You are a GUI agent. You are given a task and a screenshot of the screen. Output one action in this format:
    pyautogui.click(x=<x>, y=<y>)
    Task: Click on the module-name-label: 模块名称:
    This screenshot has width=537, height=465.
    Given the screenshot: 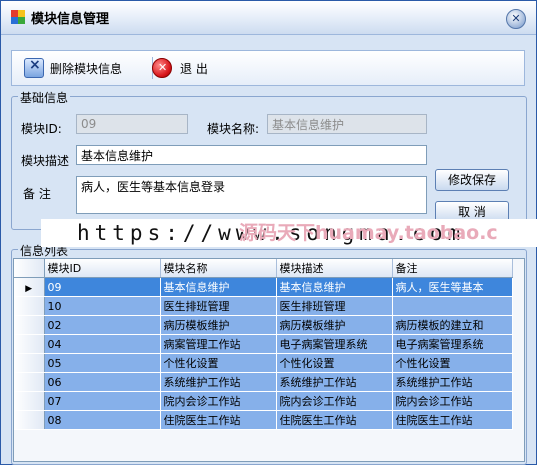 What is the action you would take?
    pyautogui.click(x=233, y=129)
    